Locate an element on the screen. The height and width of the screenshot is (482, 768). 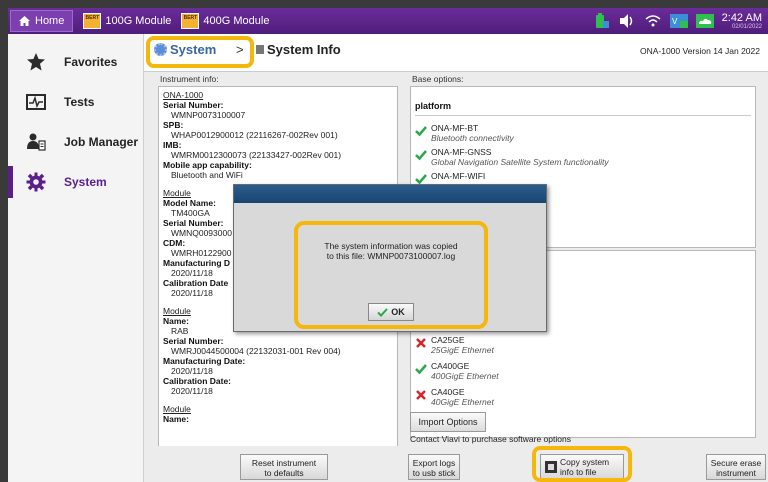
sidebar-item-system: System is located at coordinates (76, 182).